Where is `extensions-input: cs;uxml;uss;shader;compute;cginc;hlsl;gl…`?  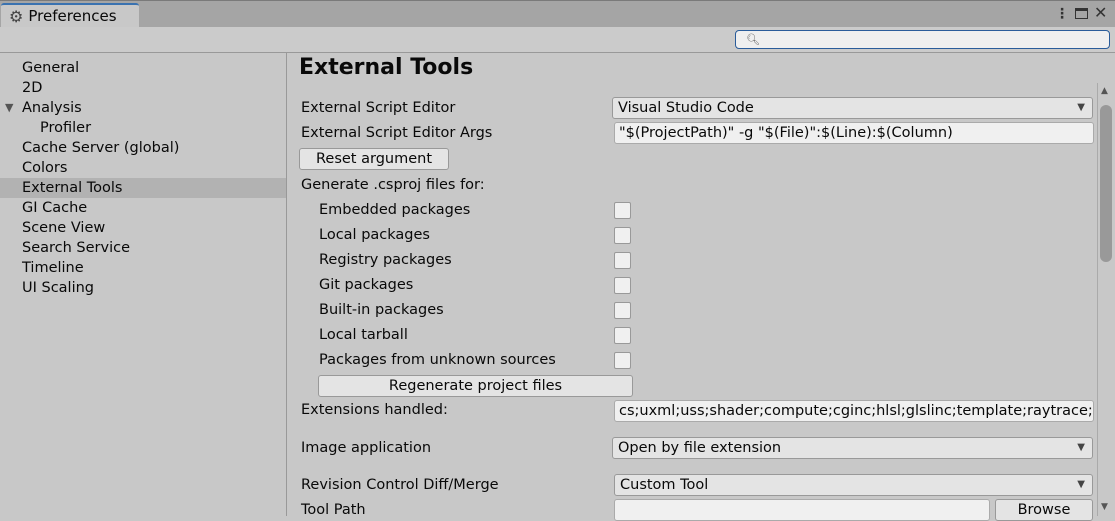 extensions-input: cs;uxml;uss;shader;compute;cginc;hlsl;gl… is located at coordinates (854, 411).